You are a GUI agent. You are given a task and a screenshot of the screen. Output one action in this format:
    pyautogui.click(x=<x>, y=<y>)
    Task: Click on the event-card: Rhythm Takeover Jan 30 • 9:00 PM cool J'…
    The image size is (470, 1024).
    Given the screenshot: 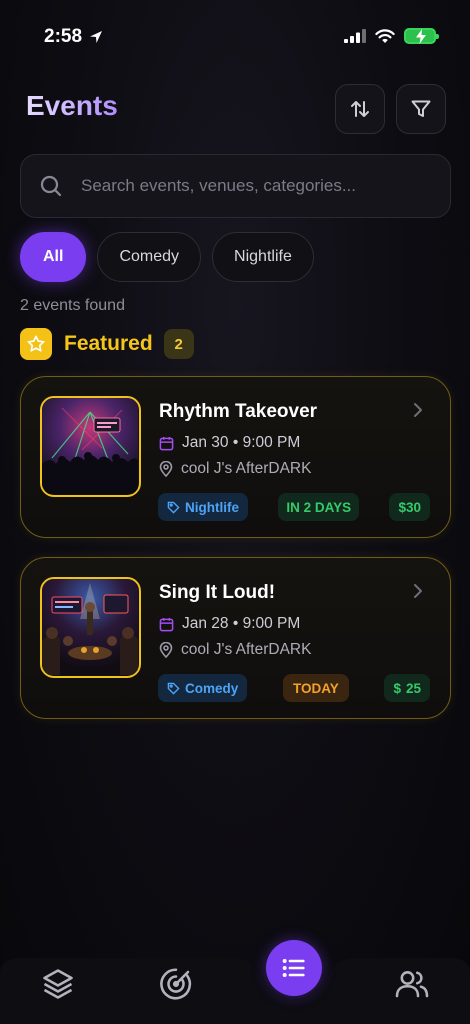 What is the action you would take?
    pyautogui.click(x=235, y=457)
    